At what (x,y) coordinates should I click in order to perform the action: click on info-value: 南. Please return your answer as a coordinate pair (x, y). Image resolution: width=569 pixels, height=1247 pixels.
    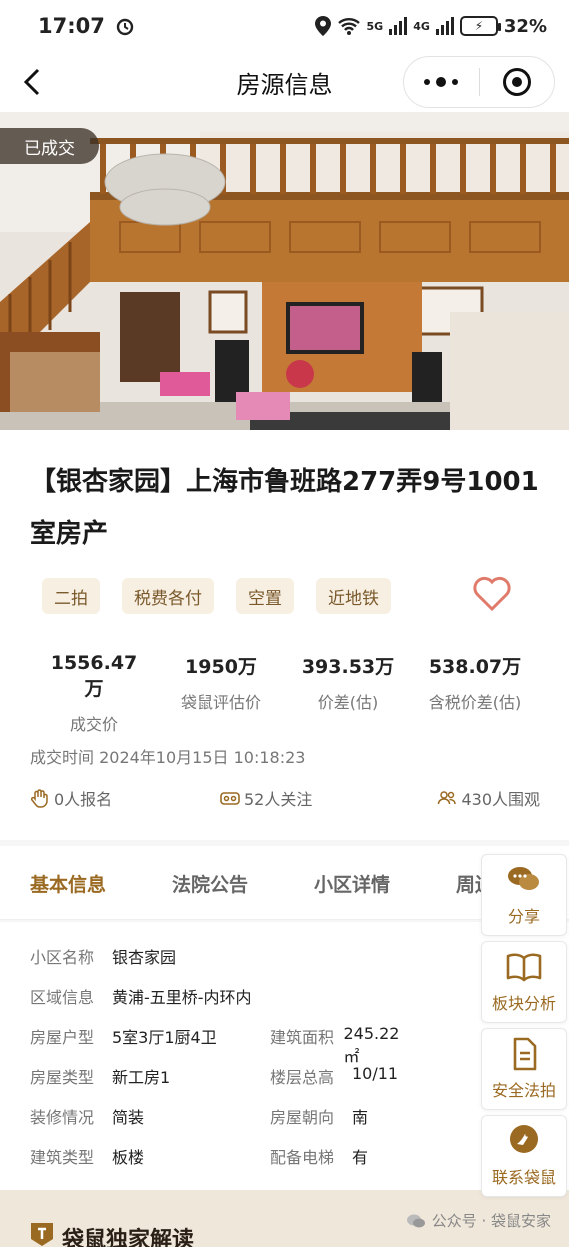
    Looking at the image, I should click on (360, 1117).